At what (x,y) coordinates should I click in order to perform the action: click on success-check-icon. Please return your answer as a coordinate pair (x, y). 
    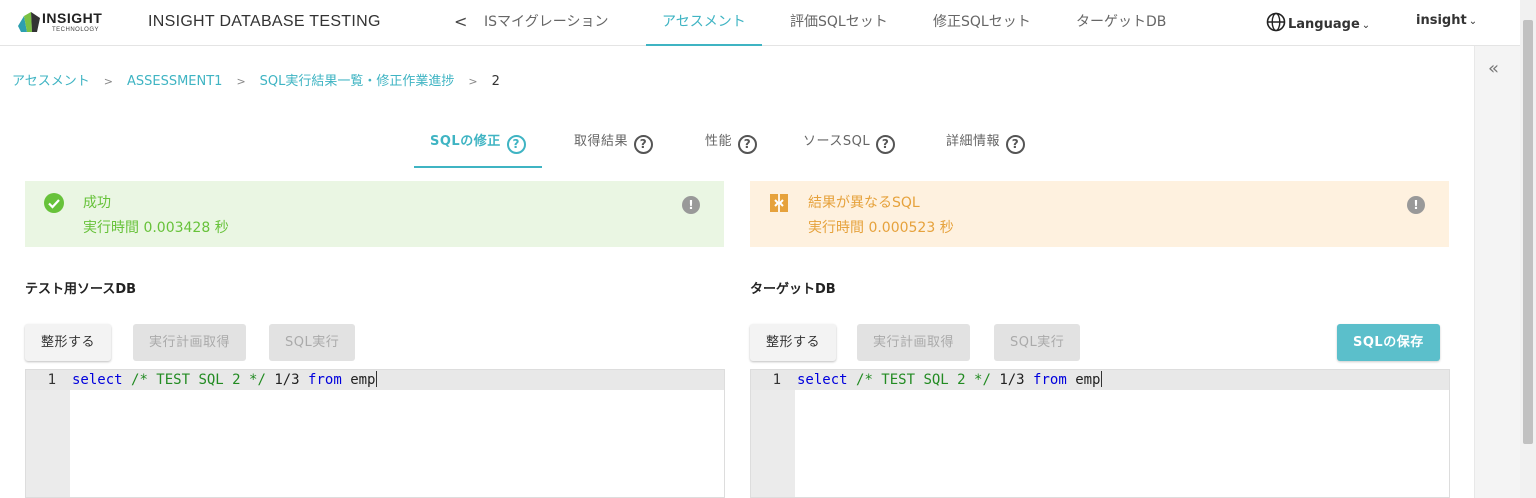
    Looking at the image, I should click on (54, 203).